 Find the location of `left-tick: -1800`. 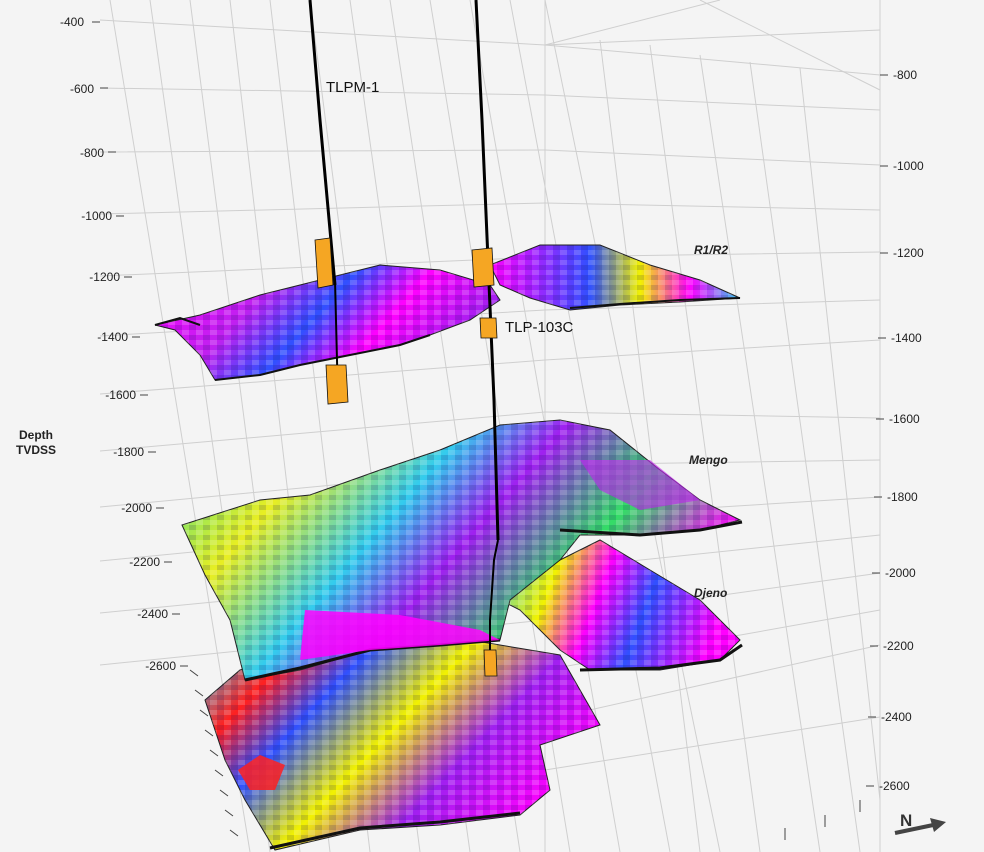

left-tick: -1800 is located at coordinates (128, 452).